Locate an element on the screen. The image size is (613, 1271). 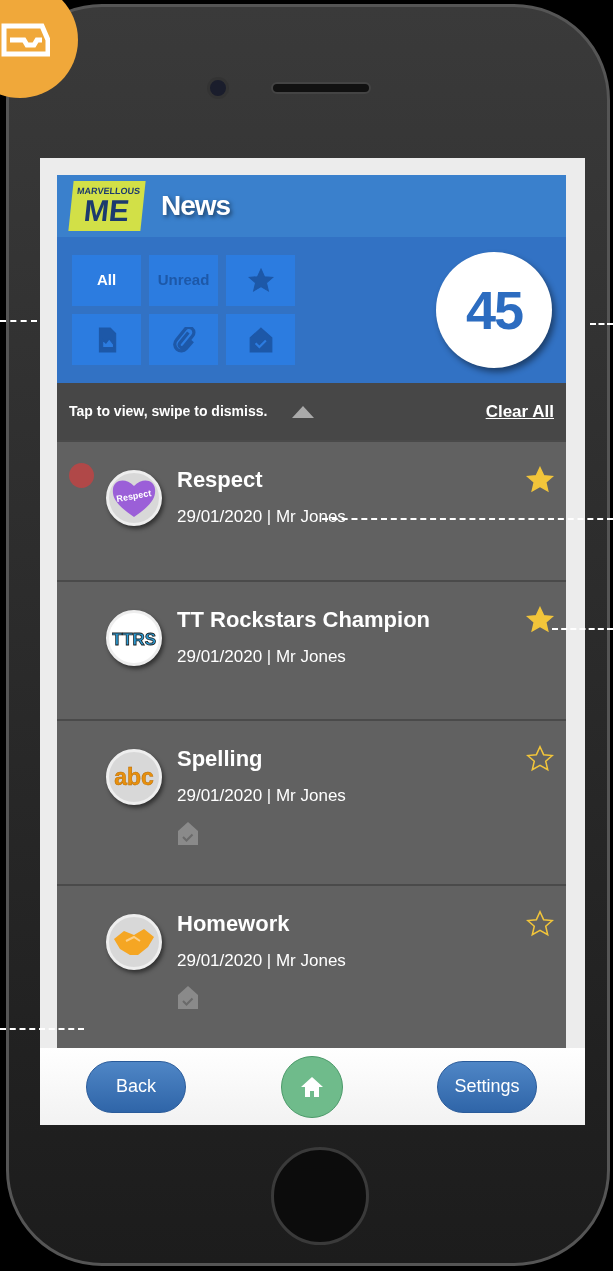
message-row: Respect Respect 29/01/2020 | Mr Jones is located at coordinates (311, 510).